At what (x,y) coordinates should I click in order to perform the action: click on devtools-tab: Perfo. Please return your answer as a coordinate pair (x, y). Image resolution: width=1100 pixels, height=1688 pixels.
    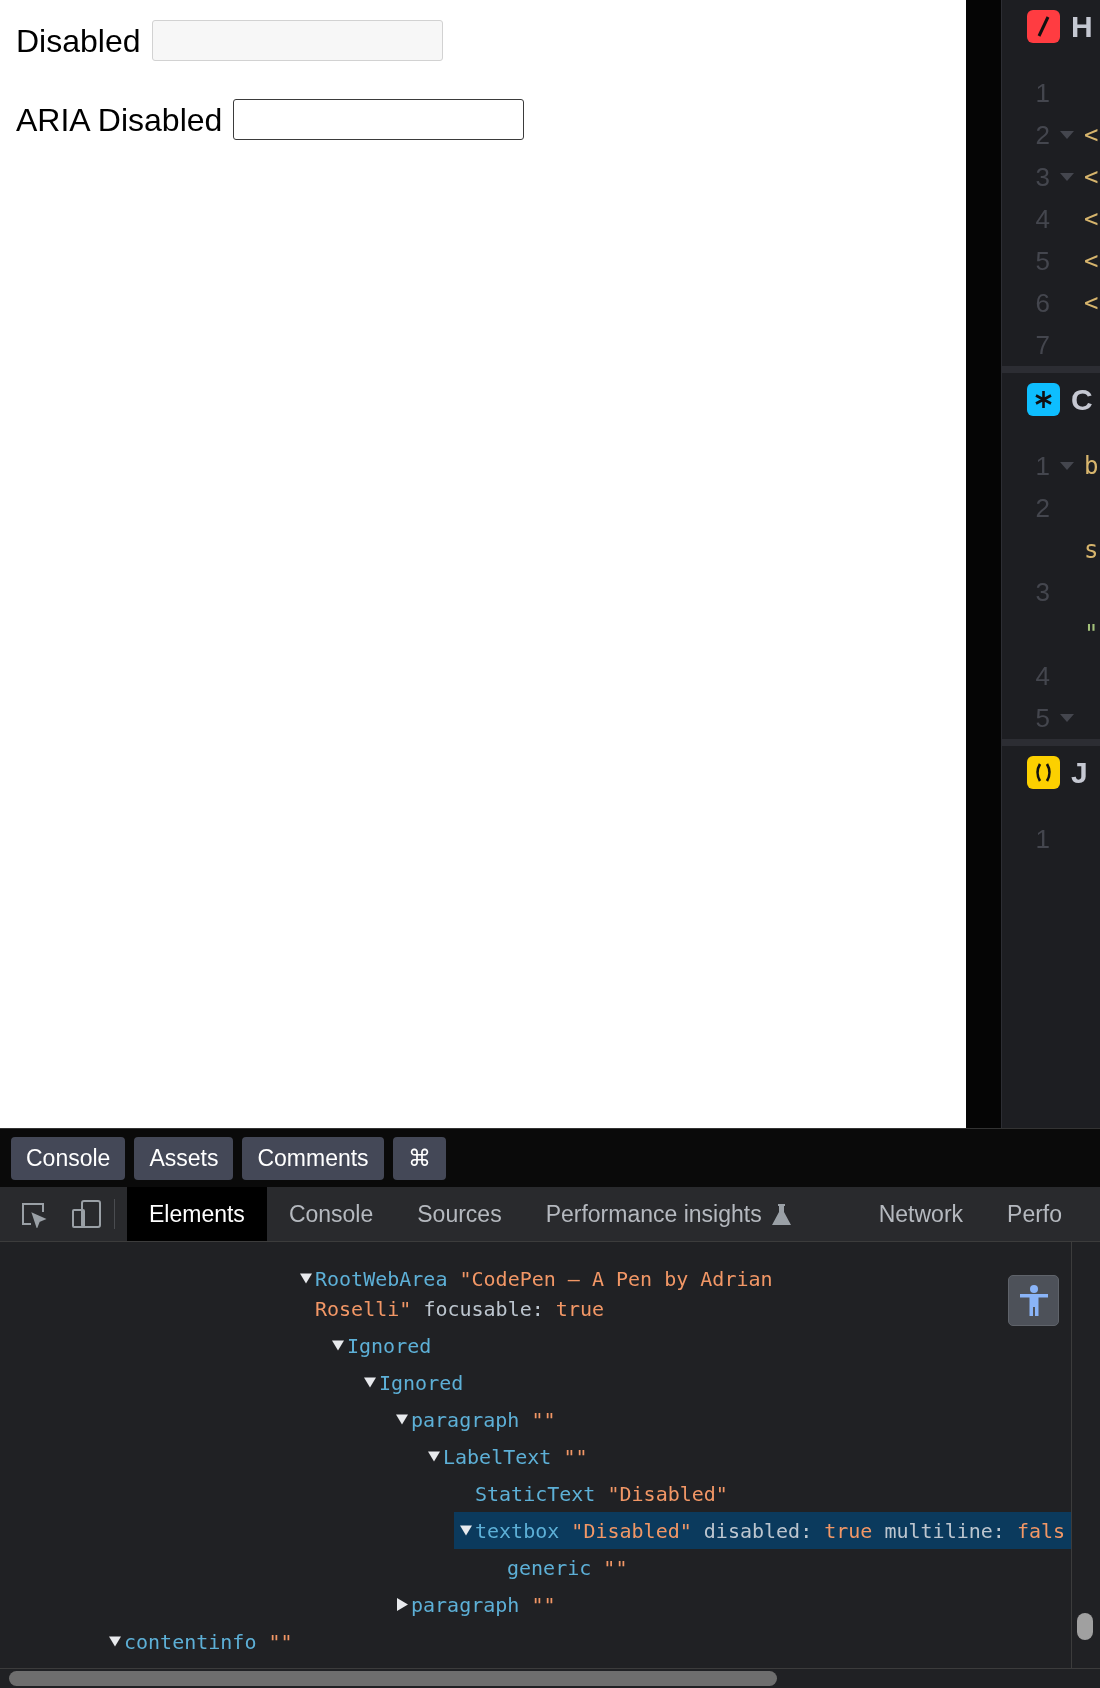
    Looking at the image, I should click on (1035, 1214).